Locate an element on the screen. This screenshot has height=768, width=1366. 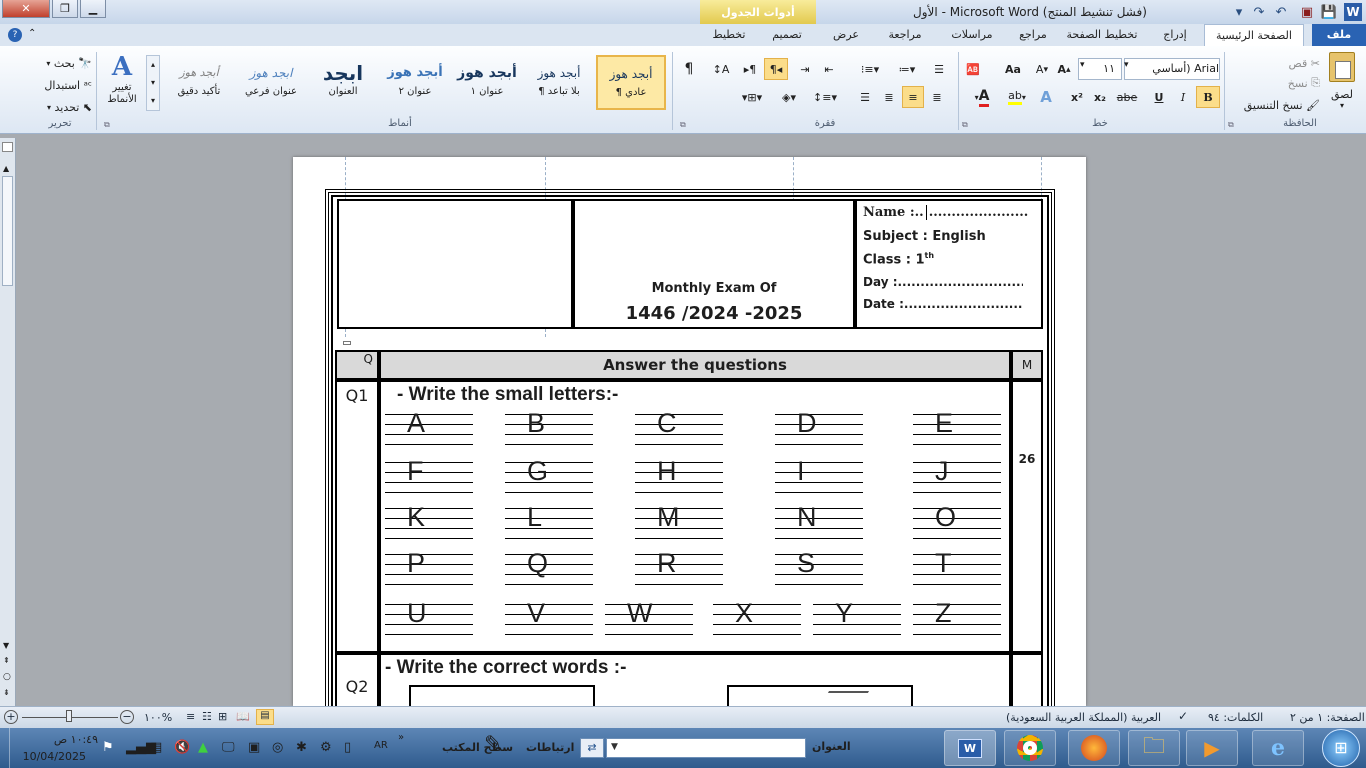
input-language-indicator: AR is located at coordinates (381, 745).